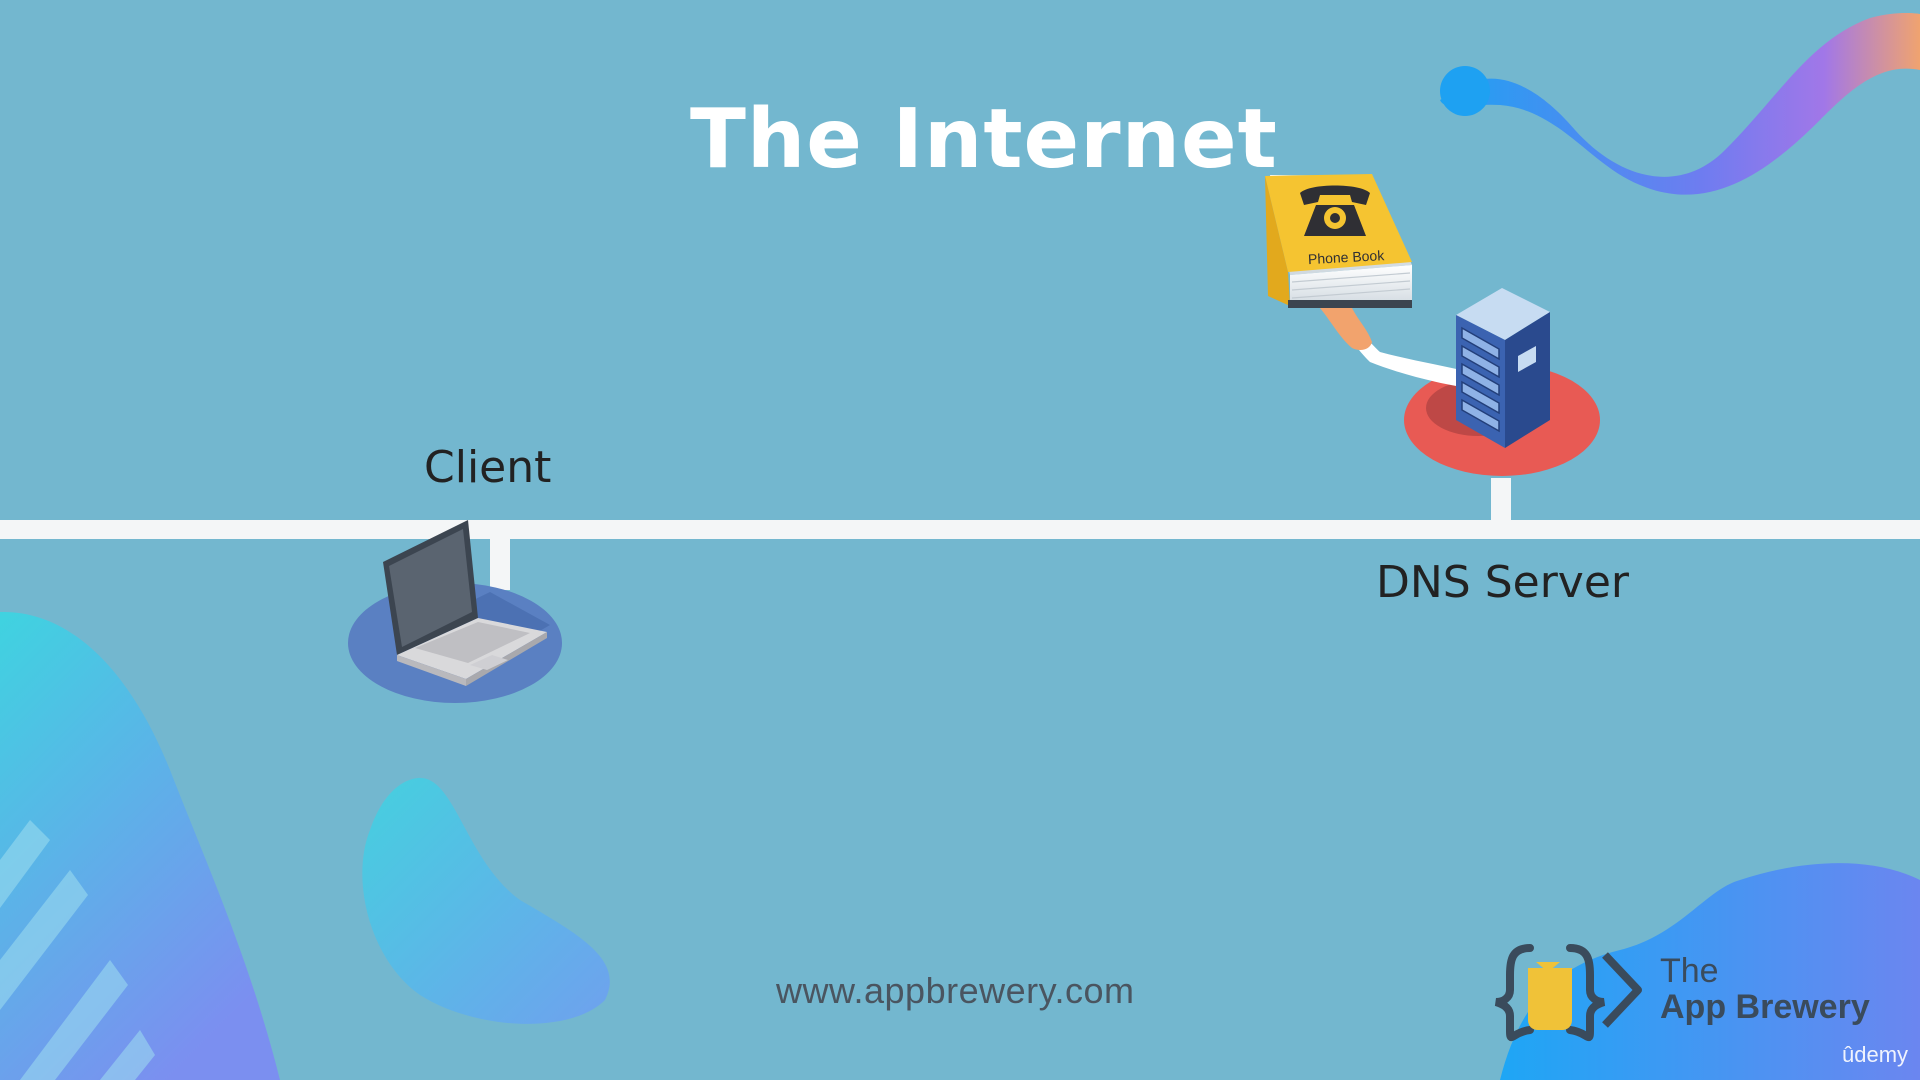 The image size is (1920, 1080). I want to click on brand-name-text: App Brewery, so click(1765, 1007).